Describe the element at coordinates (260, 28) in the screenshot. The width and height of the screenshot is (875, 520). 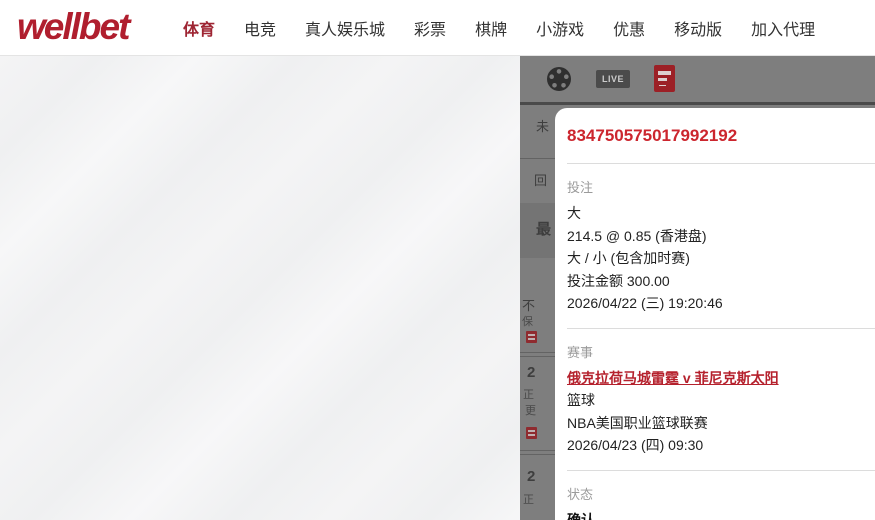
I see `nav-item-esports: 电竞` at that location.